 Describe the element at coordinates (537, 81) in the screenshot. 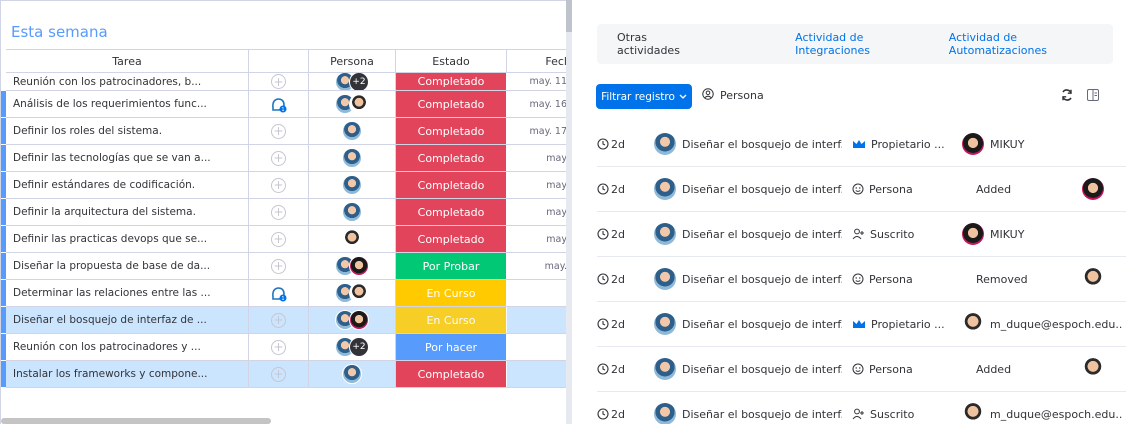

I see `date-cell: may. 11` at that location.